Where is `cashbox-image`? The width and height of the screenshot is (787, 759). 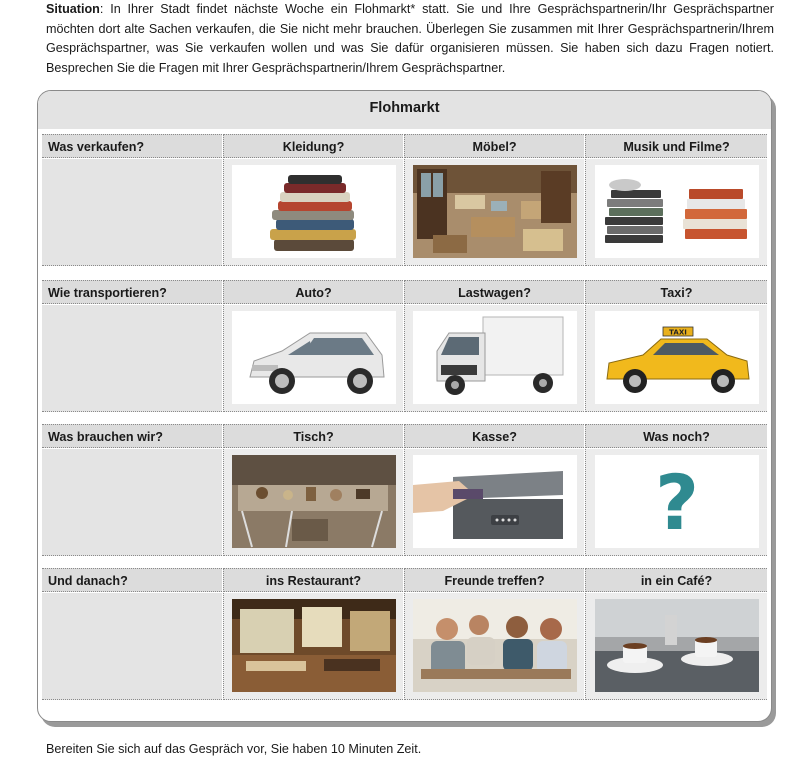 cashbox-image is located at coordinates (495, 501).